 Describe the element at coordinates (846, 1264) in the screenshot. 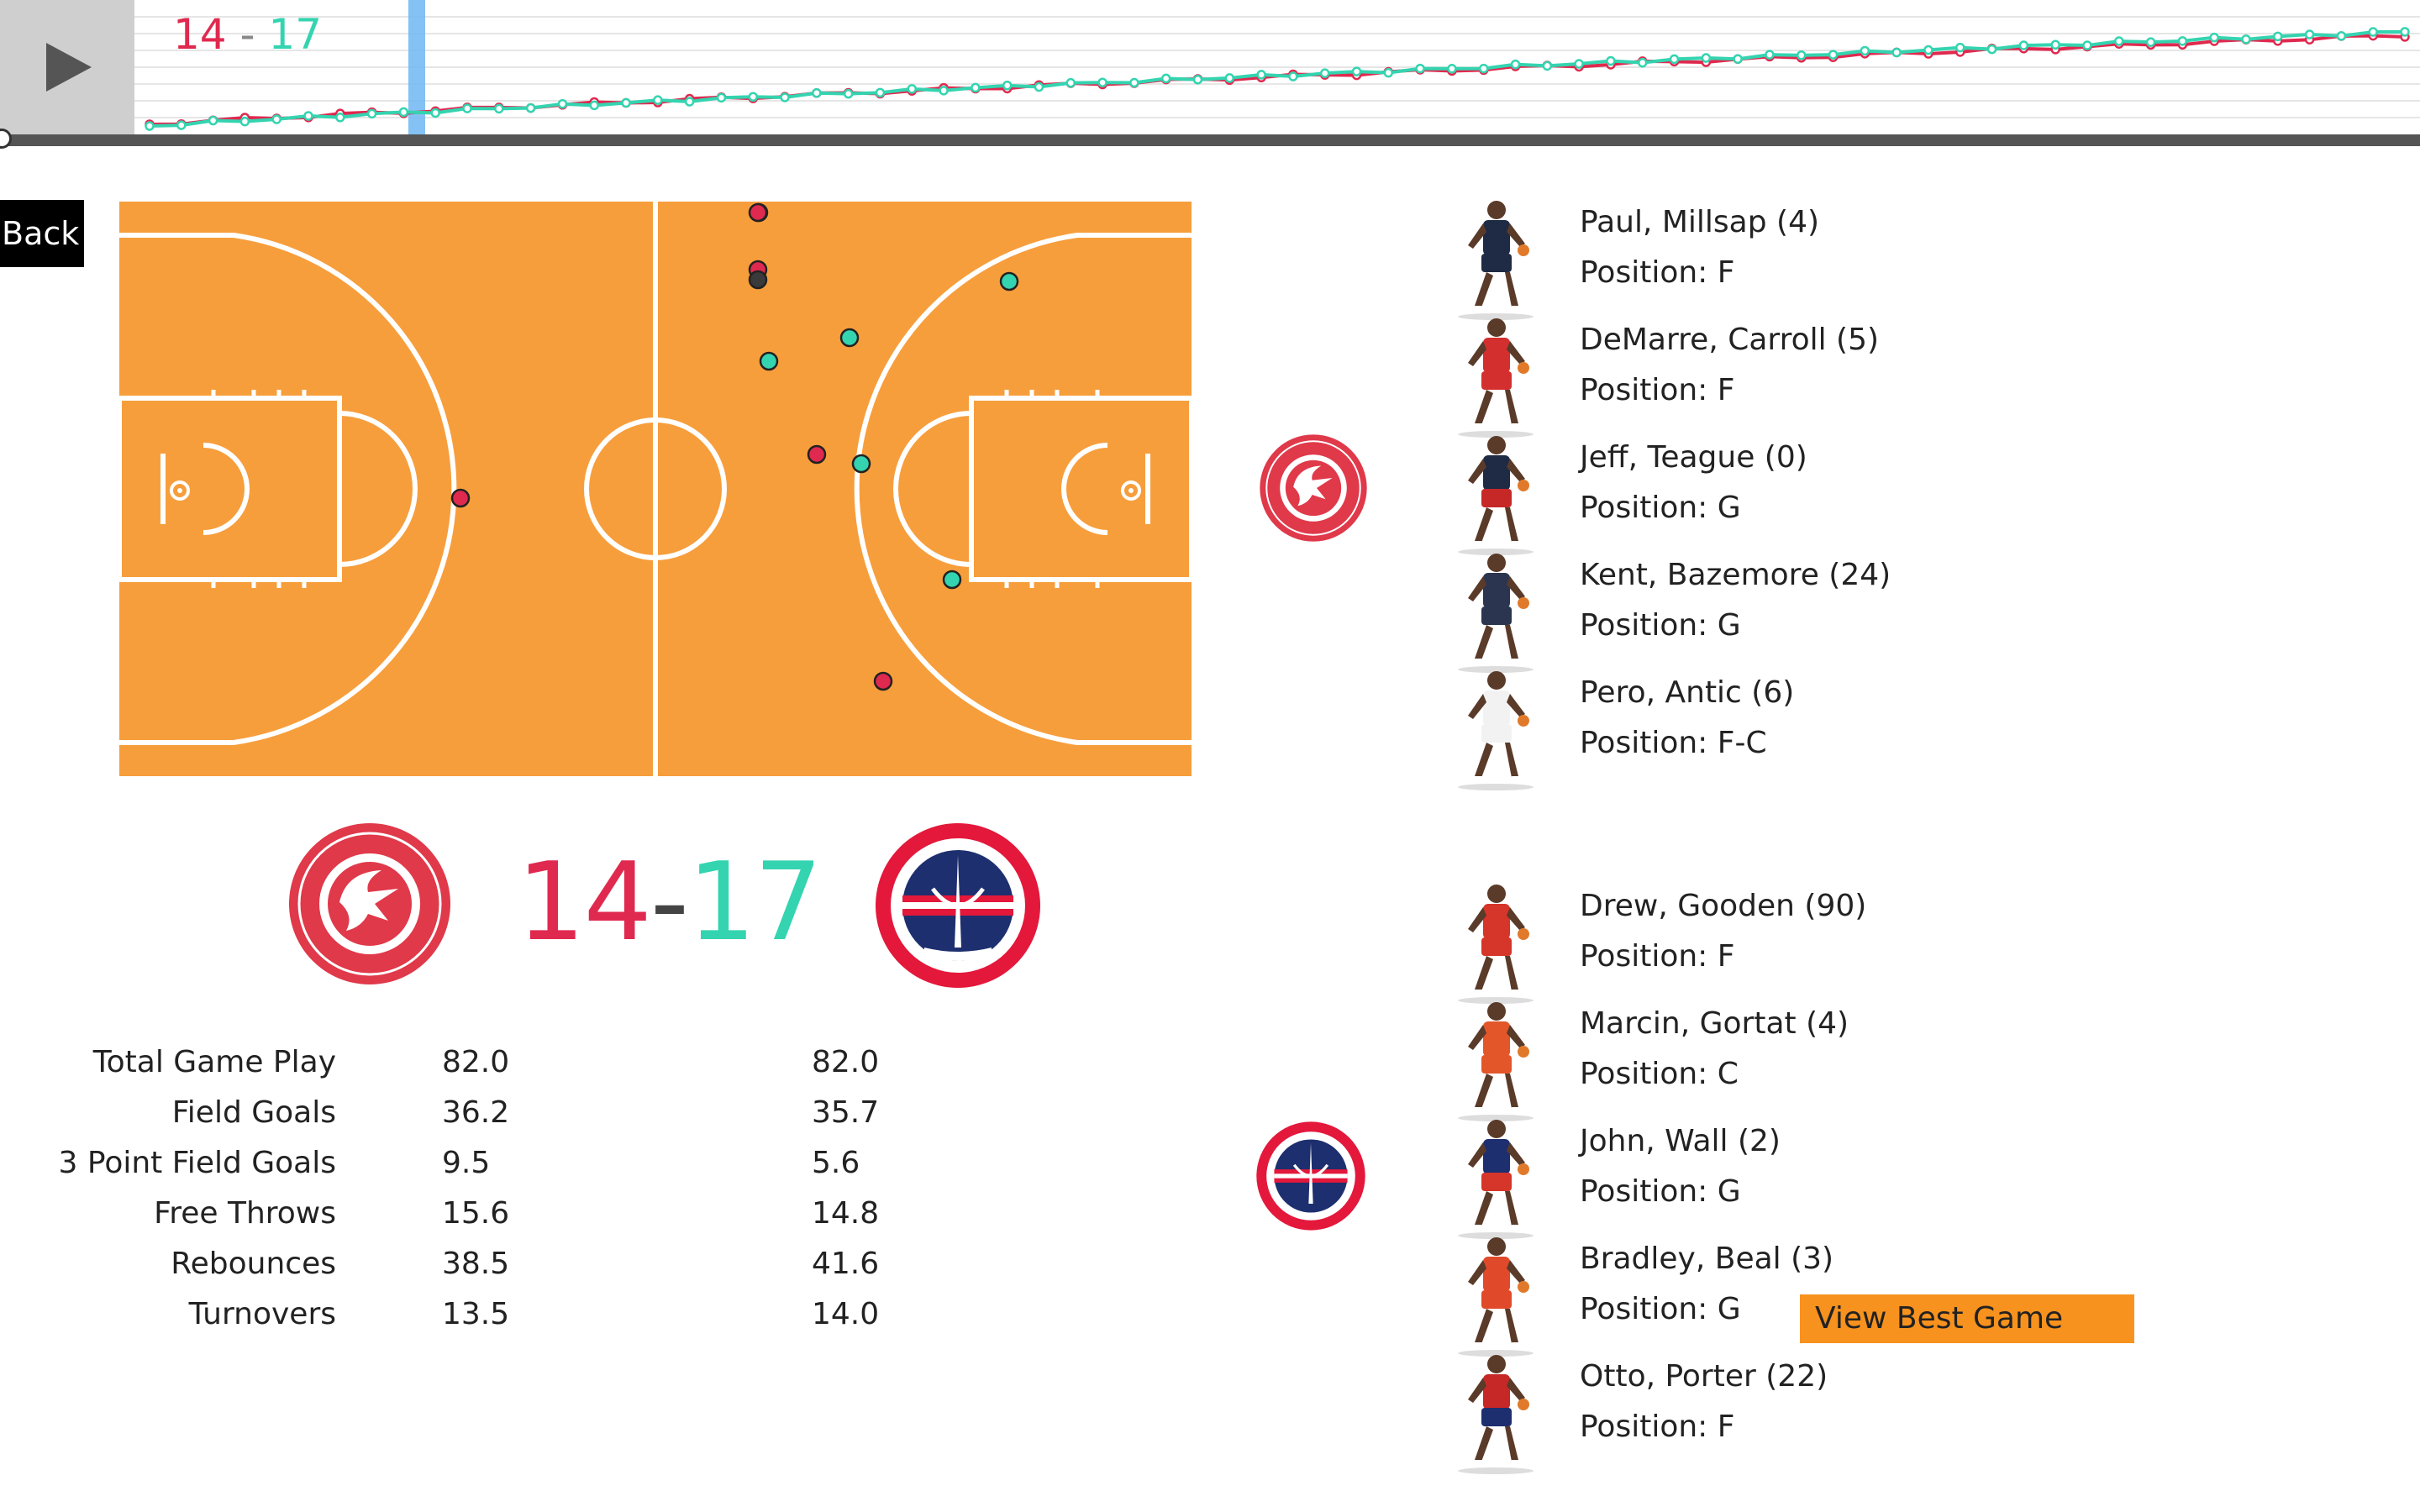

I see `stat-away-value: 41.6` at that location.